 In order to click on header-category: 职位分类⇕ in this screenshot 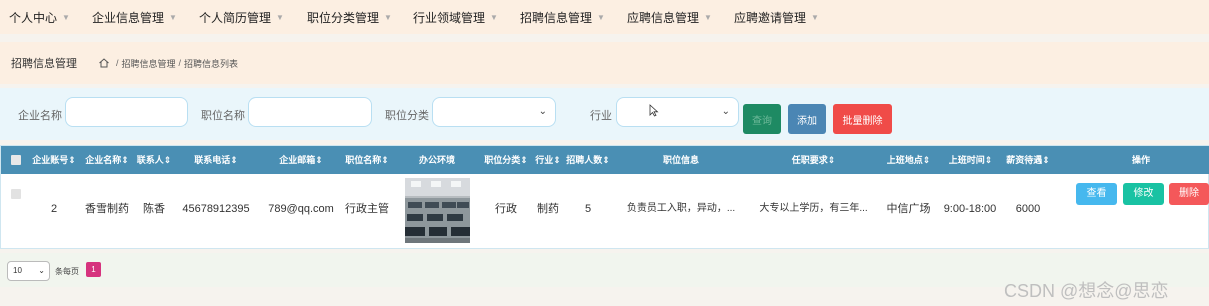, I will do `click(506, 160)`.